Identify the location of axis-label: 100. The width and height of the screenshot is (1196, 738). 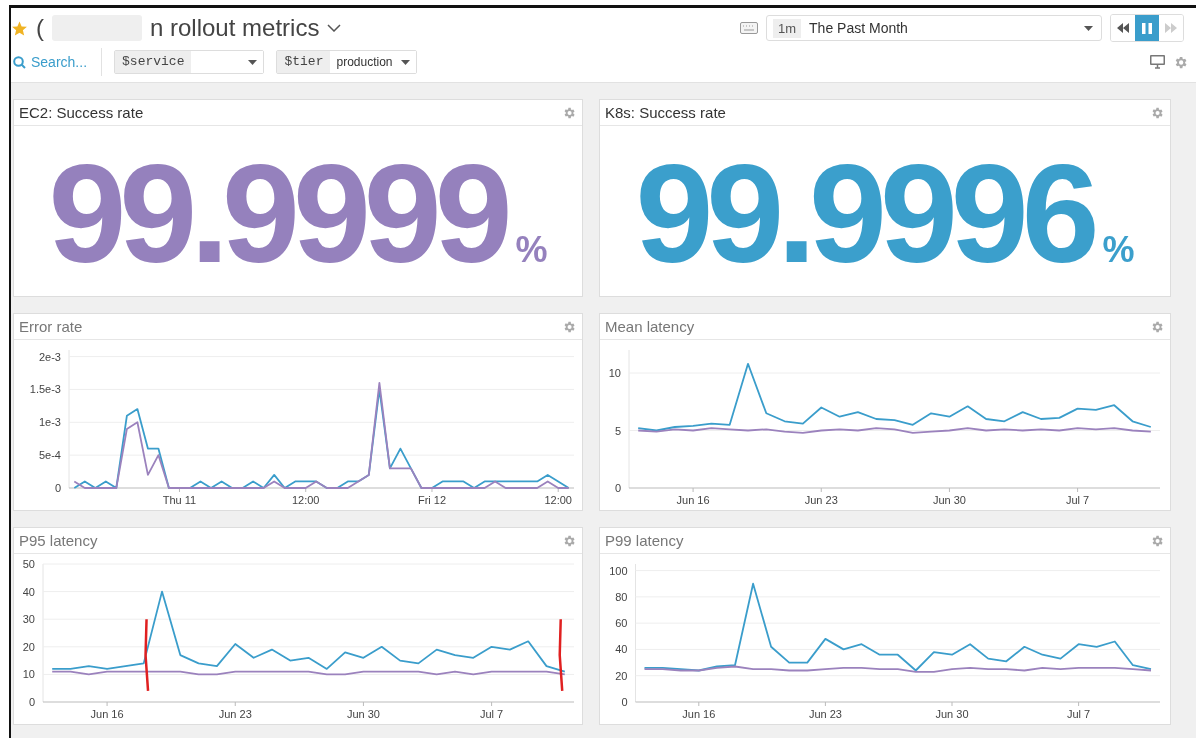
(618, 570).